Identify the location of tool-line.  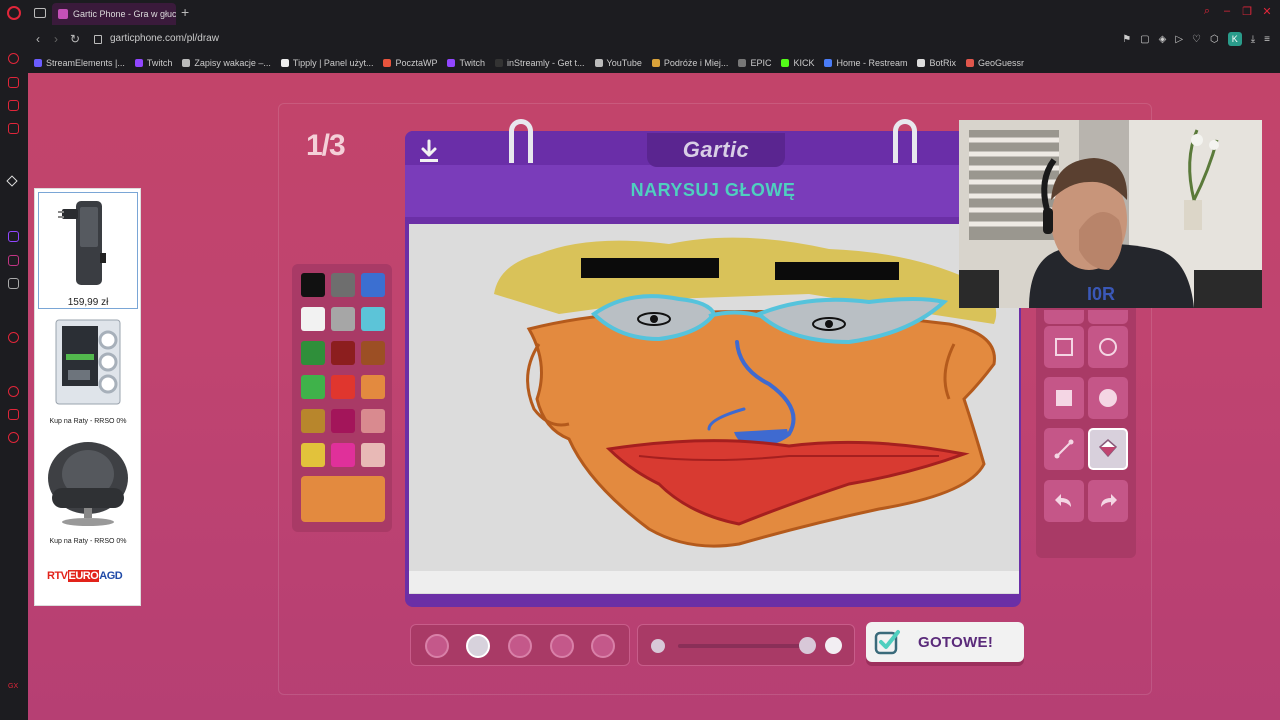
(1064, 449).